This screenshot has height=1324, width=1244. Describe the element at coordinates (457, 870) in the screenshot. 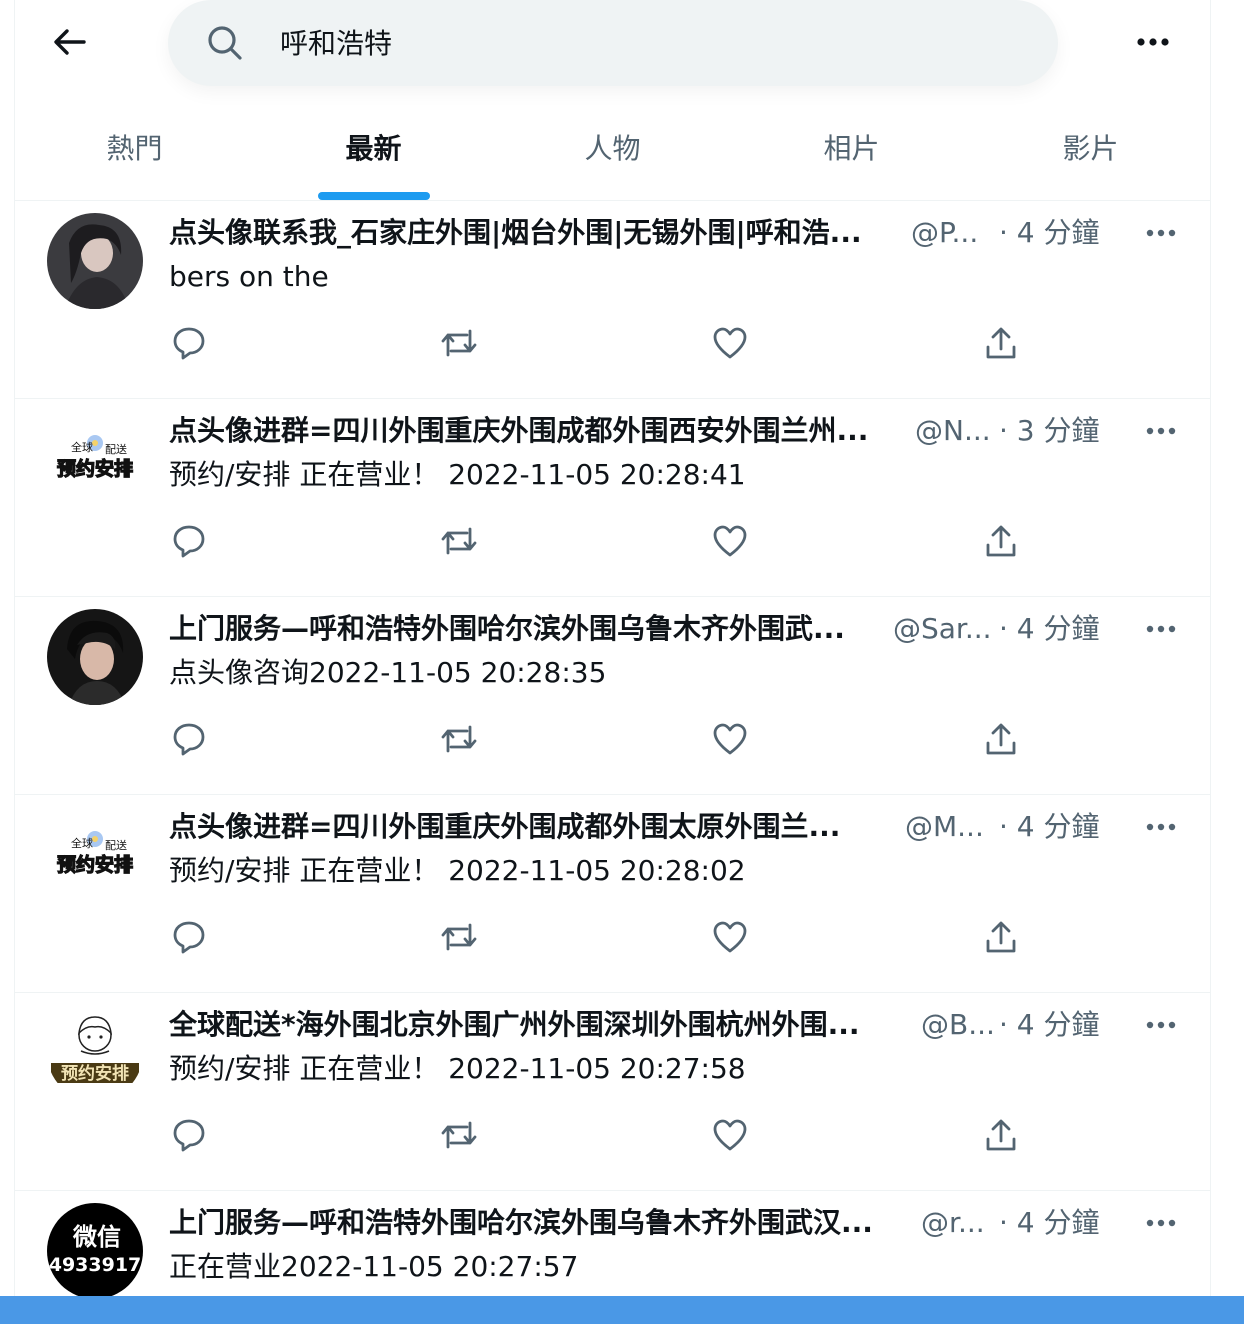

I see `tweet-text: 预约/安排 正在营业！ 2022-11-05 20:28:02` at that location.